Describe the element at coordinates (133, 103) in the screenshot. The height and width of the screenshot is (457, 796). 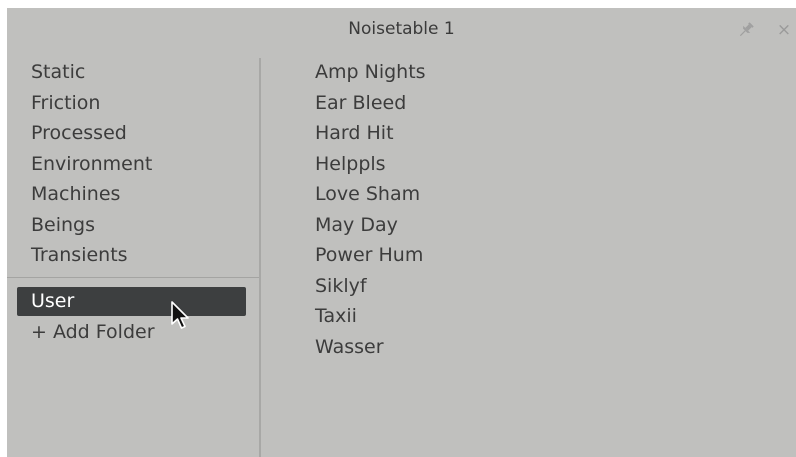
I see `category-item-friction: Friction` at that location.